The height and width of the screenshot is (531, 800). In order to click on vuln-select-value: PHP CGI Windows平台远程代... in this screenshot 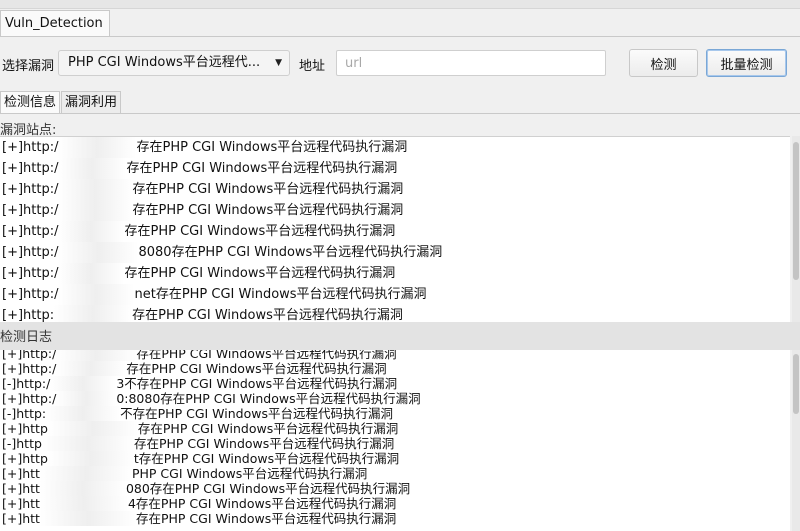, I will do `click(164, 62)`.